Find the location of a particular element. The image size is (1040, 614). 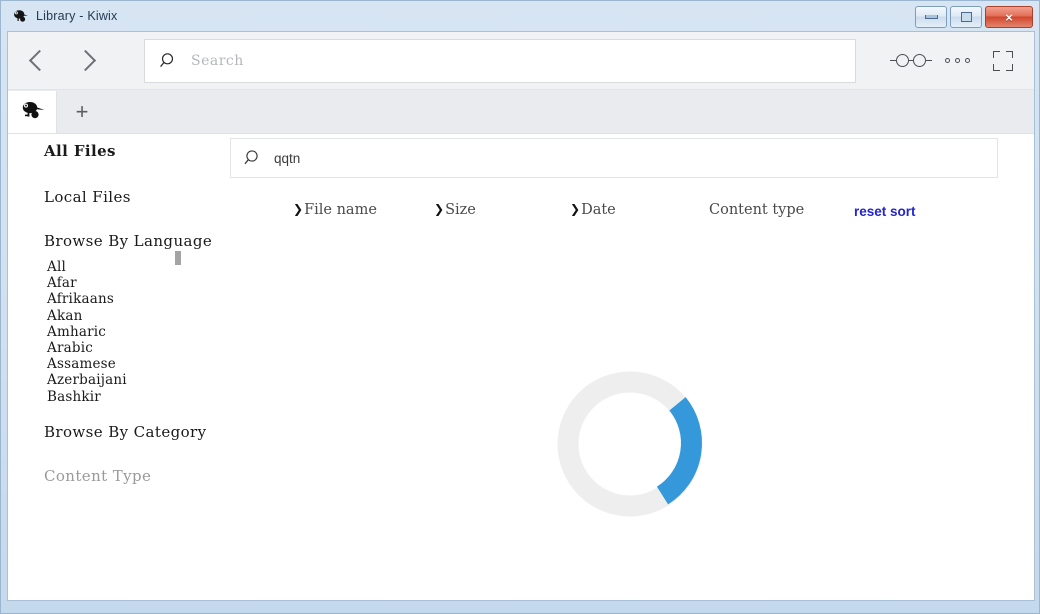

language-item-afrikaans: Afrikaans is located at coordinates (133, 299).